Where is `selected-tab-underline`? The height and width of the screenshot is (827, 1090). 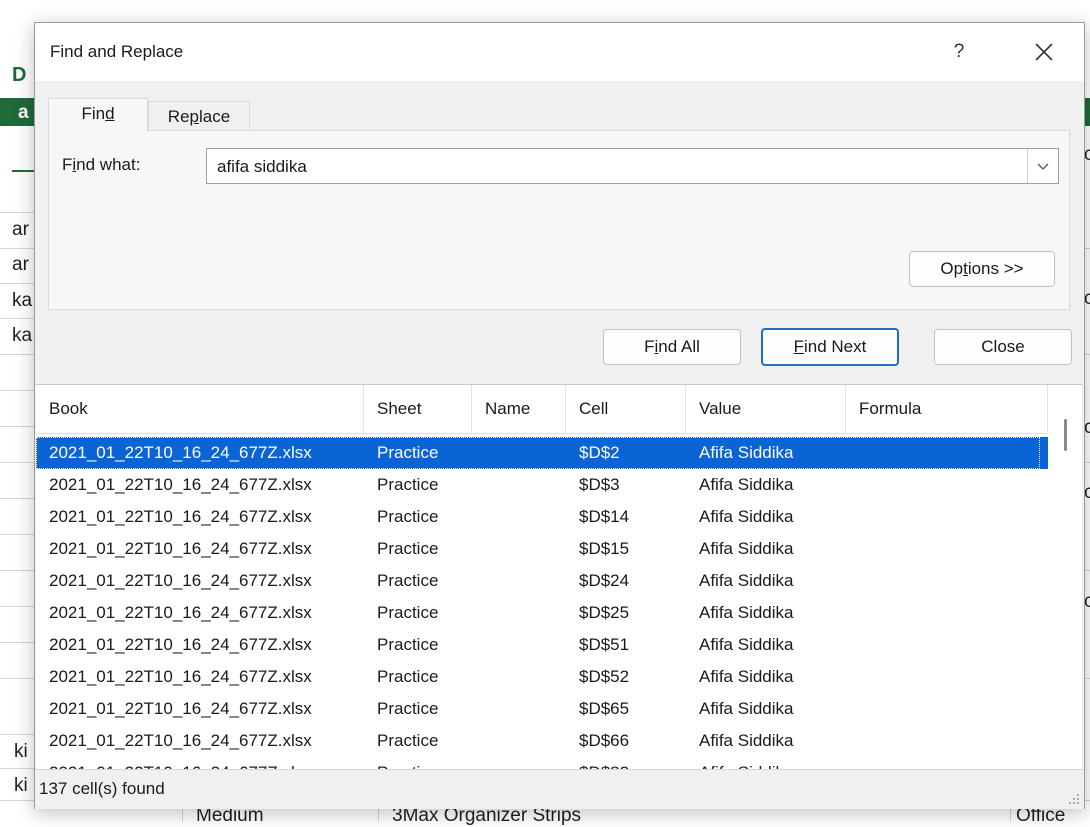 selected-tab-underline is located at coordinates (23, 171).